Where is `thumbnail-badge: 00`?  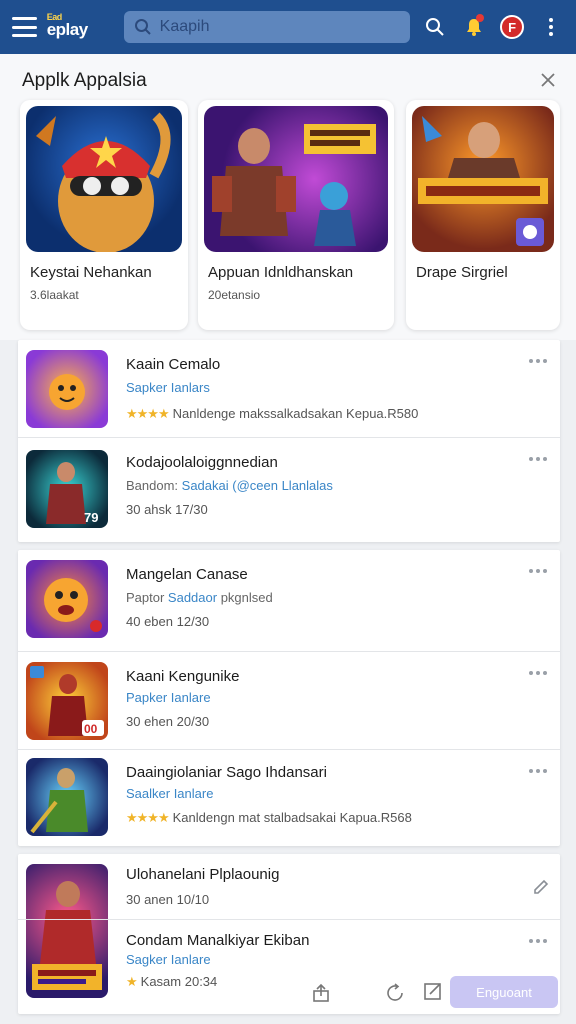
thumbnail-badge: 00 is located at coordinates (91, 729).